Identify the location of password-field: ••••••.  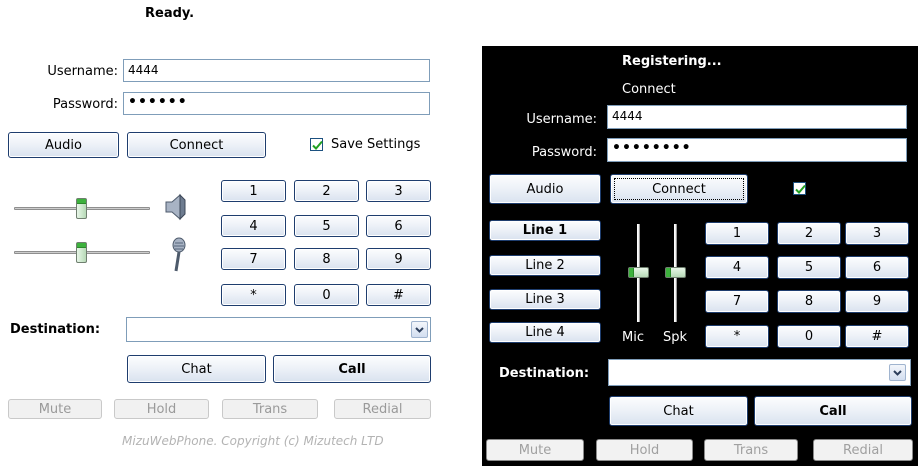
(276, 103).